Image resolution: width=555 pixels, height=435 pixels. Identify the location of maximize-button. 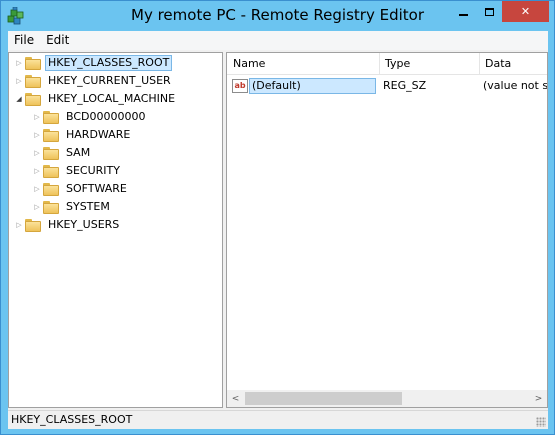
(489, 11).